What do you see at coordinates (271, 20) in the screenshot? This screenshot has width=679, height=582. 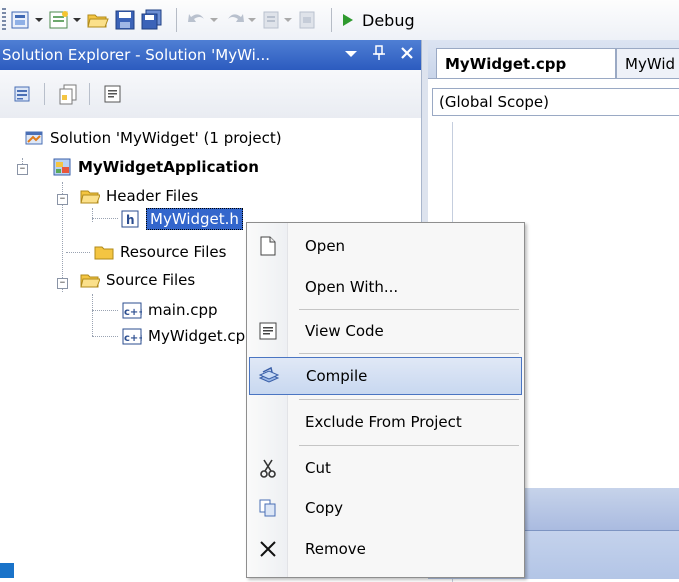 I see `navigate-backward-icon` at bounding box center [271, 20].